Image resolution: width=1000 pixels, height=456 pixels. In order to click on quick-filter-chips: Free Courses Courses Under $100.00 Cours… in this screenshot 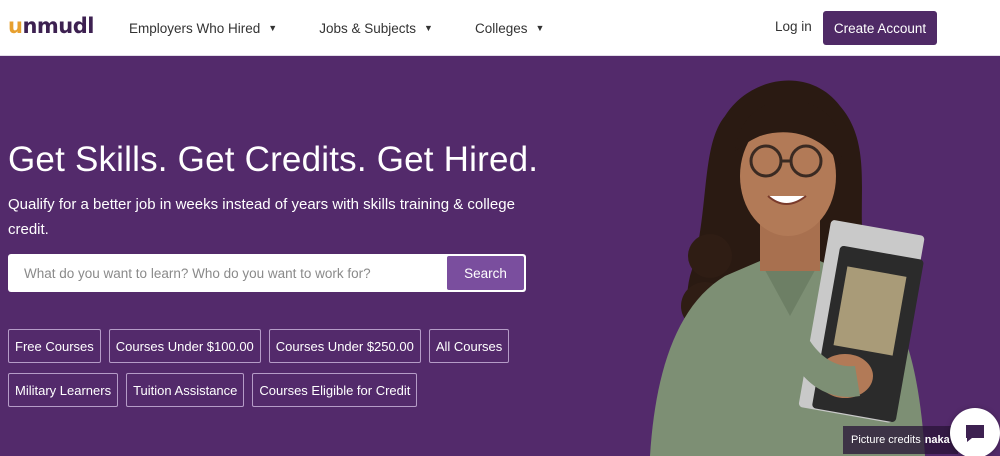, I will do `click(259, 373)`.